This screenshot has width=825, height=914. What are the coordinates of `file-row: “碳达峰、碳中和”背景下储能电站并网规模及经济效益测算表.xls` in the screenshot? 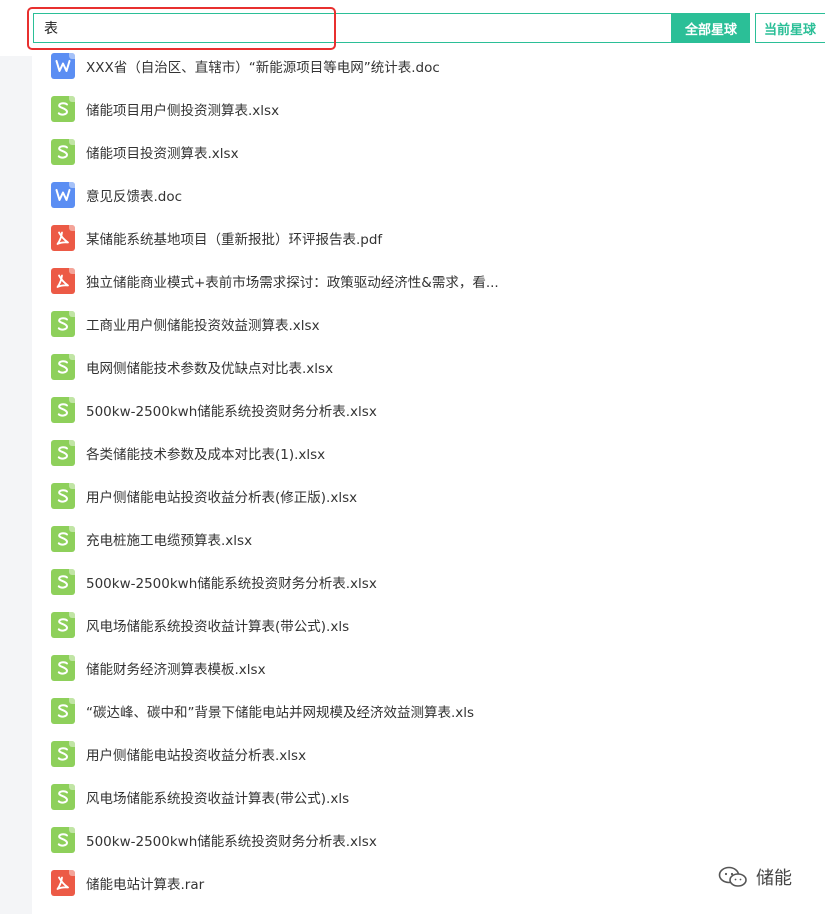 It's located at (428, 710).